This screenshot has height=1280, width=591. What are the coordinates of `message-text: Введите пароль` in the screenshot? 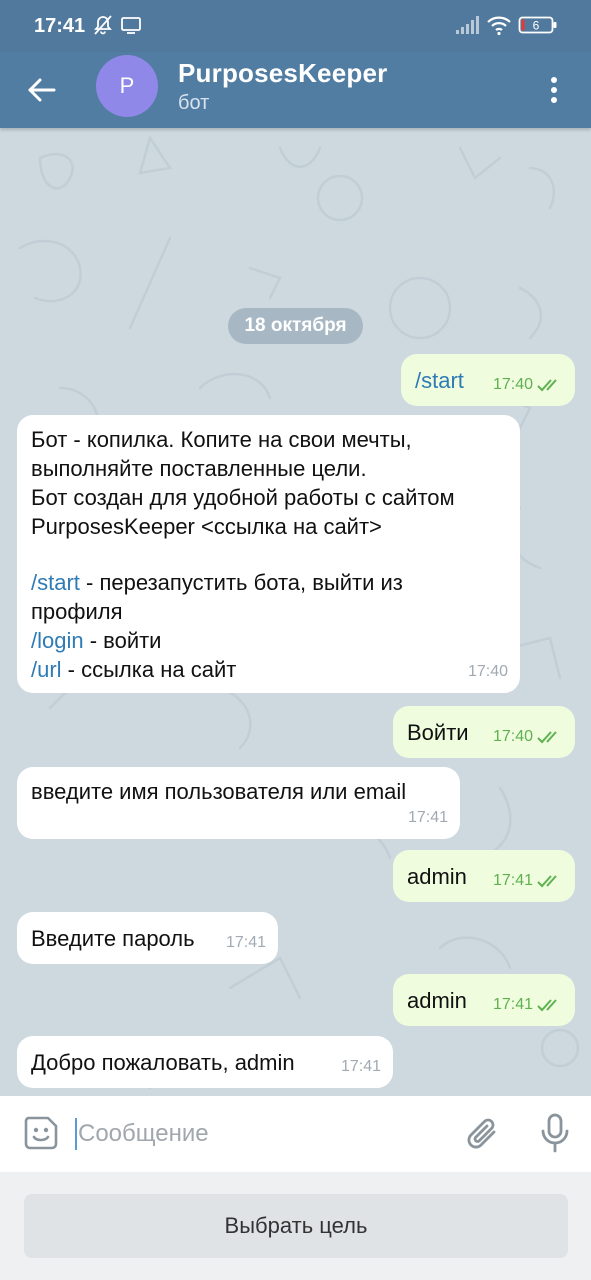 It's located at (113, 938).